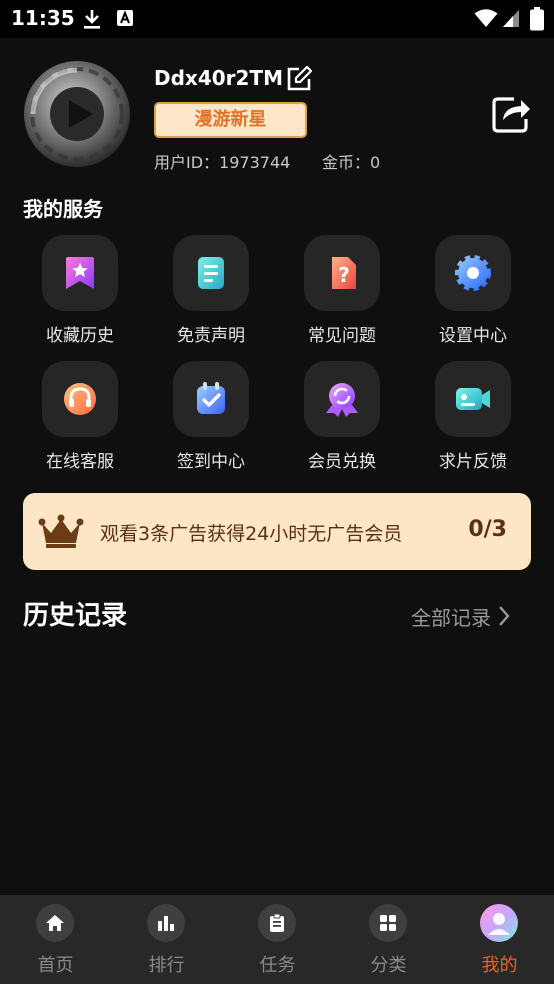 The height and width of the screenshot is (984, 554). I want to click on battery-icon, so click(537, 19).